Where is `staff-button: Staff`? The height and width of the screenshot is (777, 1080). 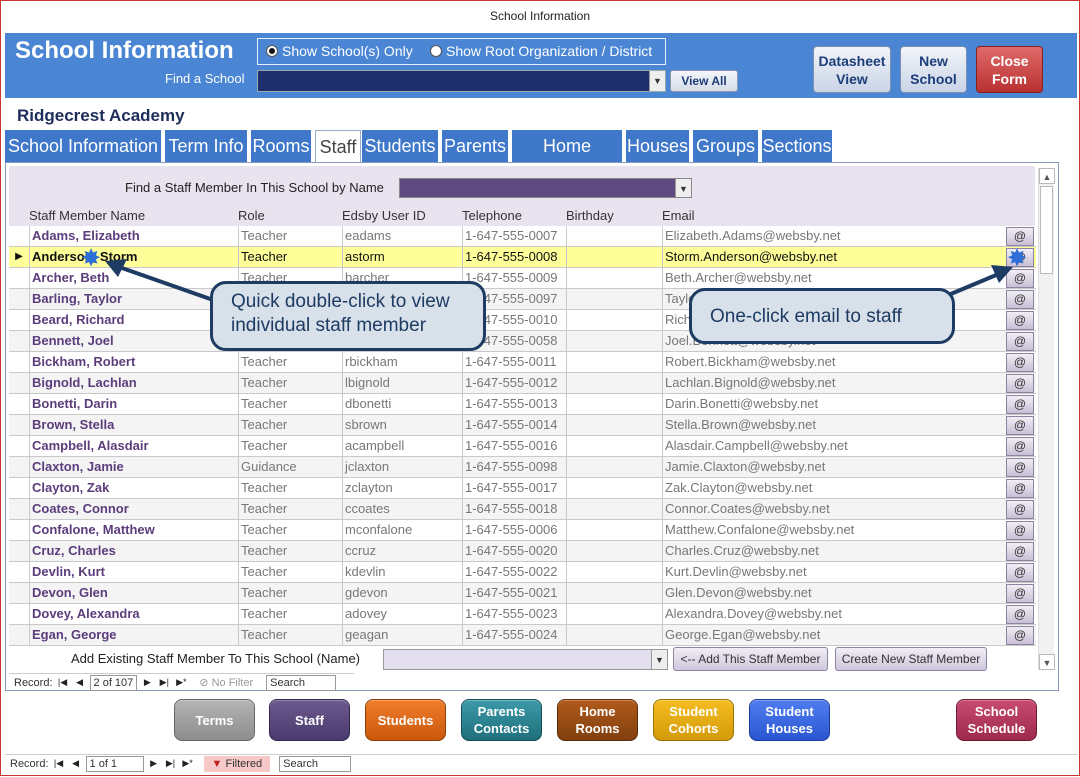
staff-button: Staff is located at coordinates (309, 720).